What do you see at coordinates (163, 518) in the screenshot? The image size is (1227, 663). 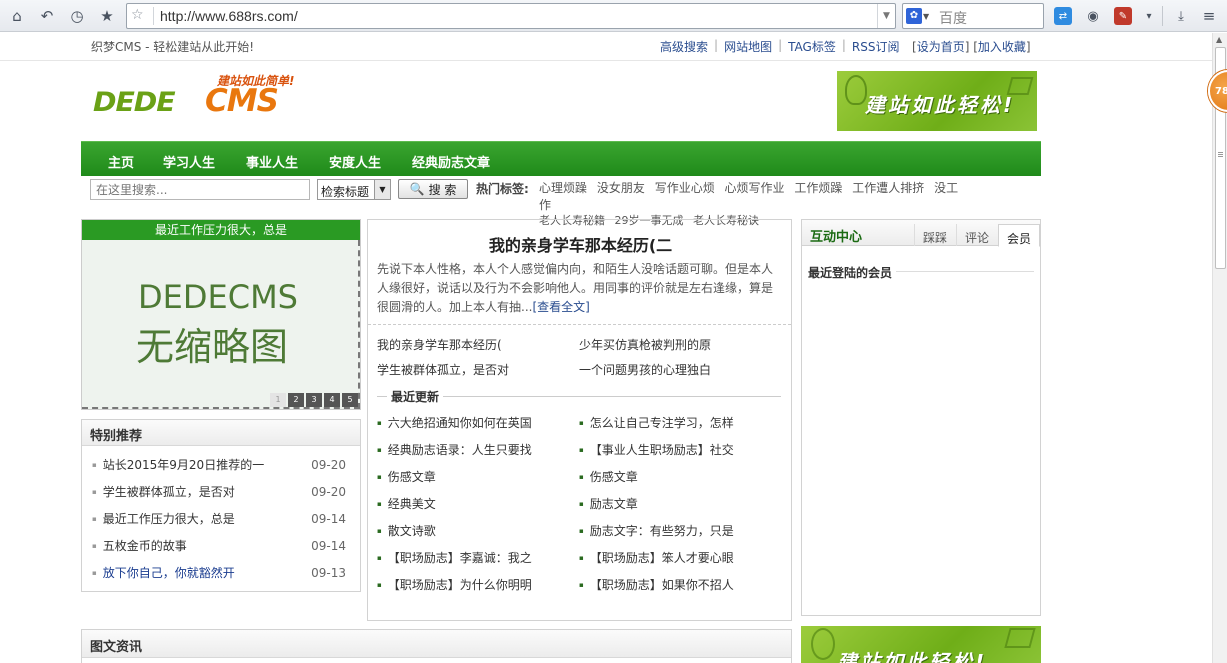 I see `list-item-title: 最近工作压力很大，总是` at bounding box center [163, 518].